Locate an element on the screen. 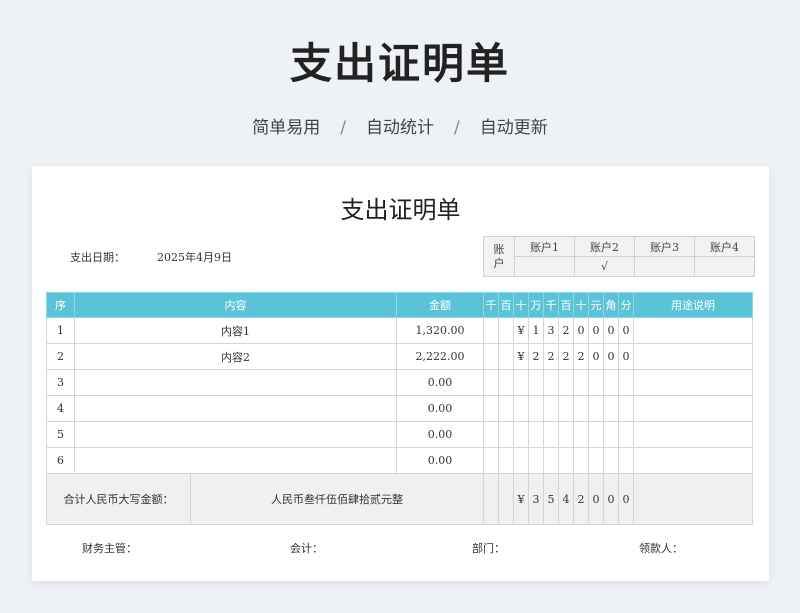  tag-easy: 简单易用 is located at coordinates (286, 128).